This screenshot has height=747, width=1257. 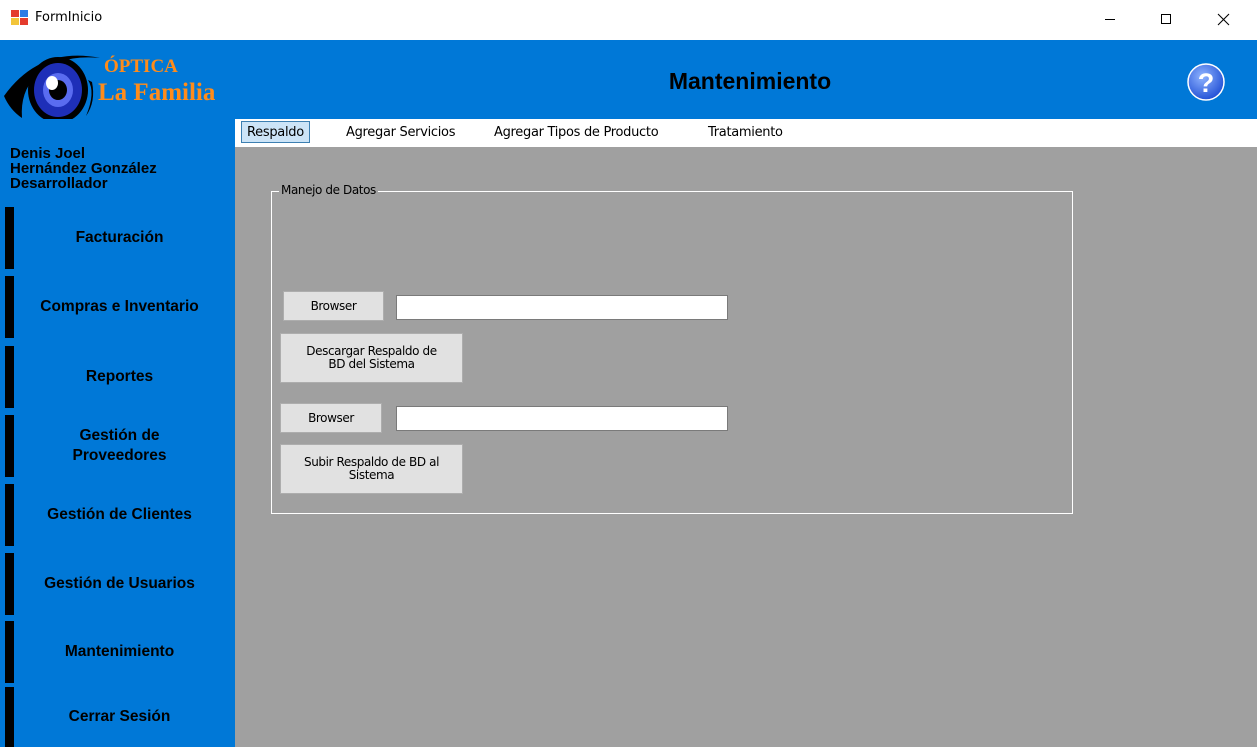 I want to click on tab-agregar-tipos-producto: Agregar Tipos de Producto, so click(x=576, y=132).